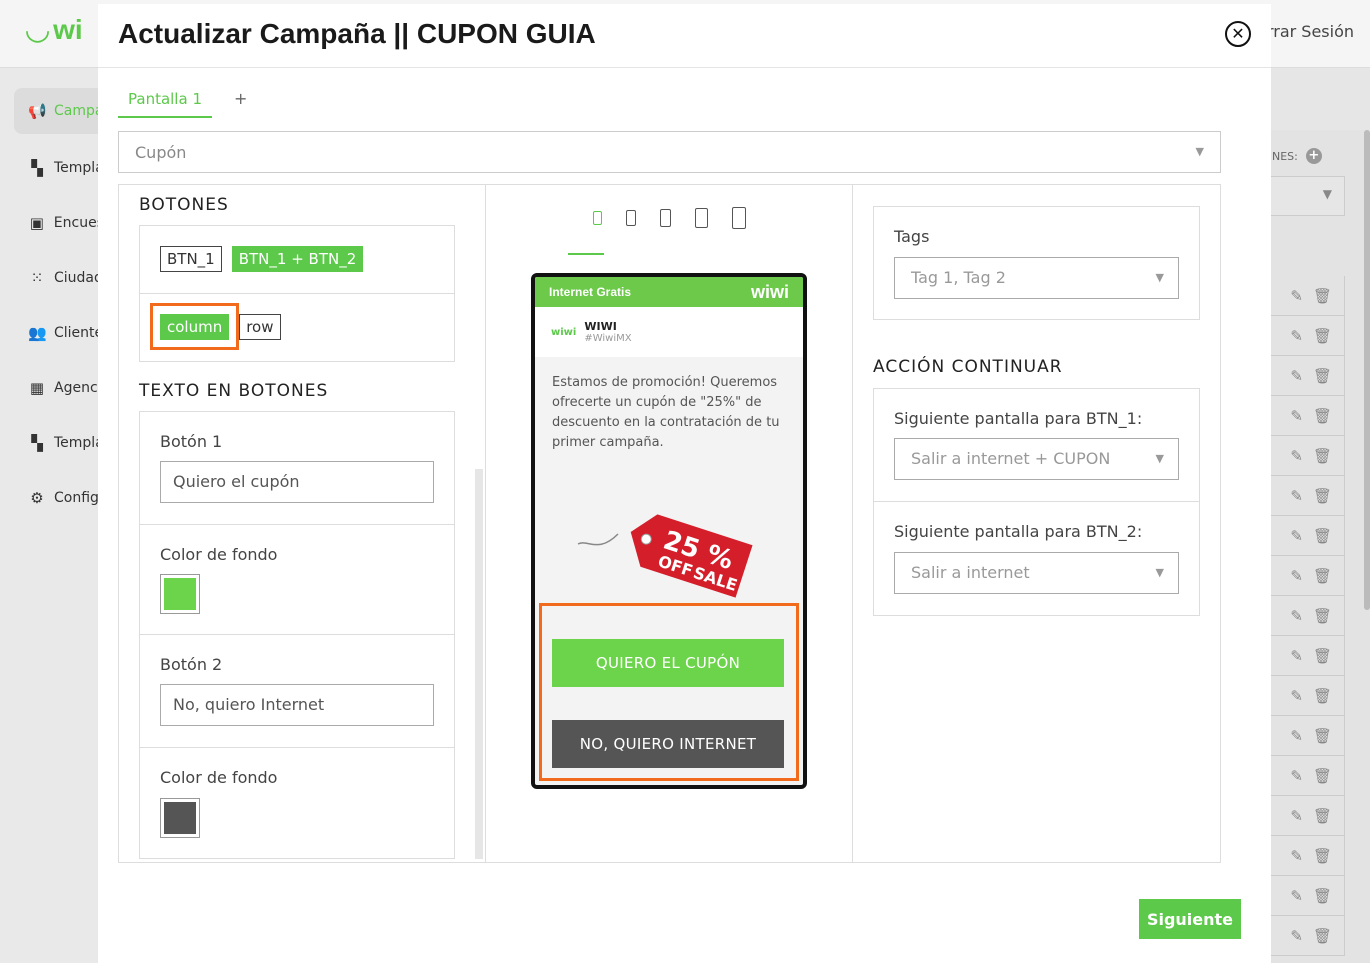 This screenshot has height=963, width=1370. Describe the element at coordinates (297, 259) in the screenshot. I see `btn1-btn2-option: BTN_1 + BTN_2` at that location.